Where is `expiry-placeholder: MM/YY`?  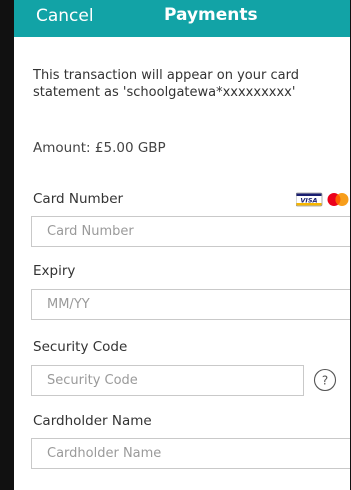 expiry-placeholder: MM/YY is located at coordinates (68, 304).